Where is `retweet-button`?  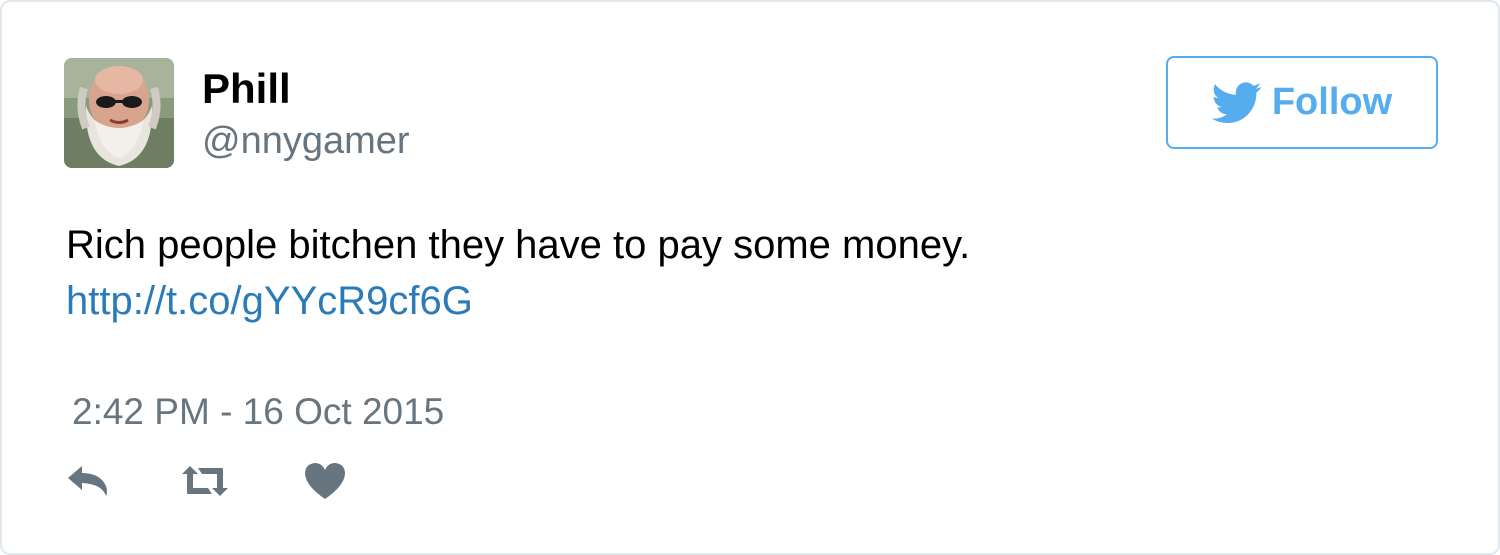 retweet-button is located at coordinates (205, 481).